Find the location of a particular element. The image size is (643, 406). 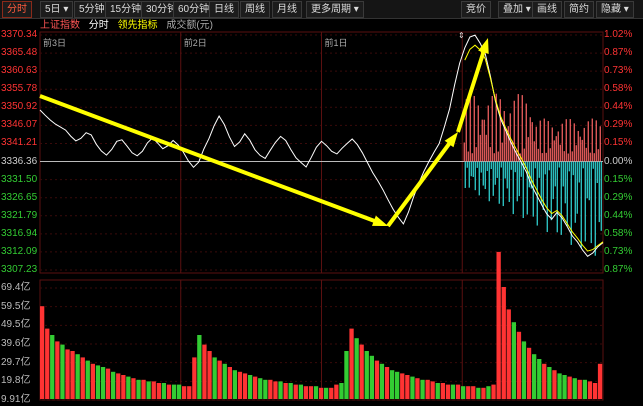

trend-arrow-peak is located at coordinates (472, 85).